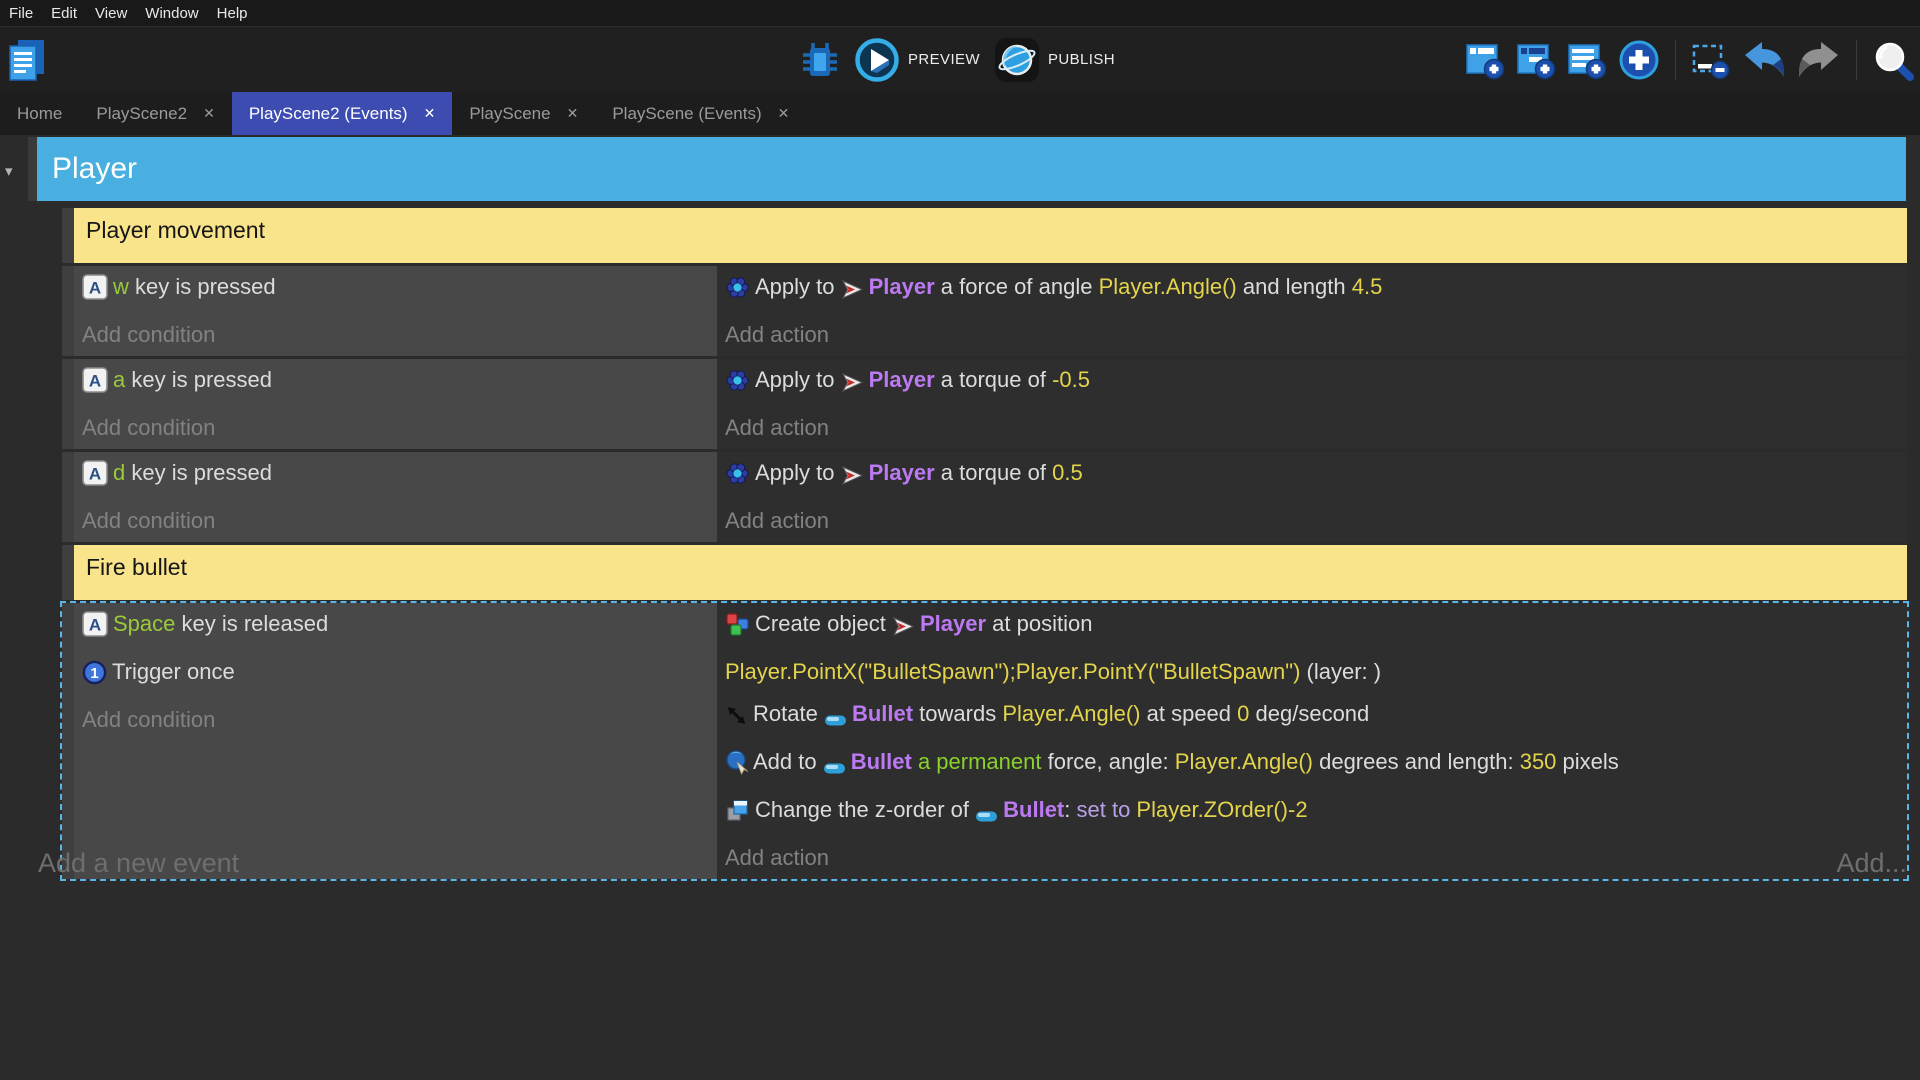 The image size is (1920, 1080). I want to click on comment-row: Player movement, so click(984, 235).